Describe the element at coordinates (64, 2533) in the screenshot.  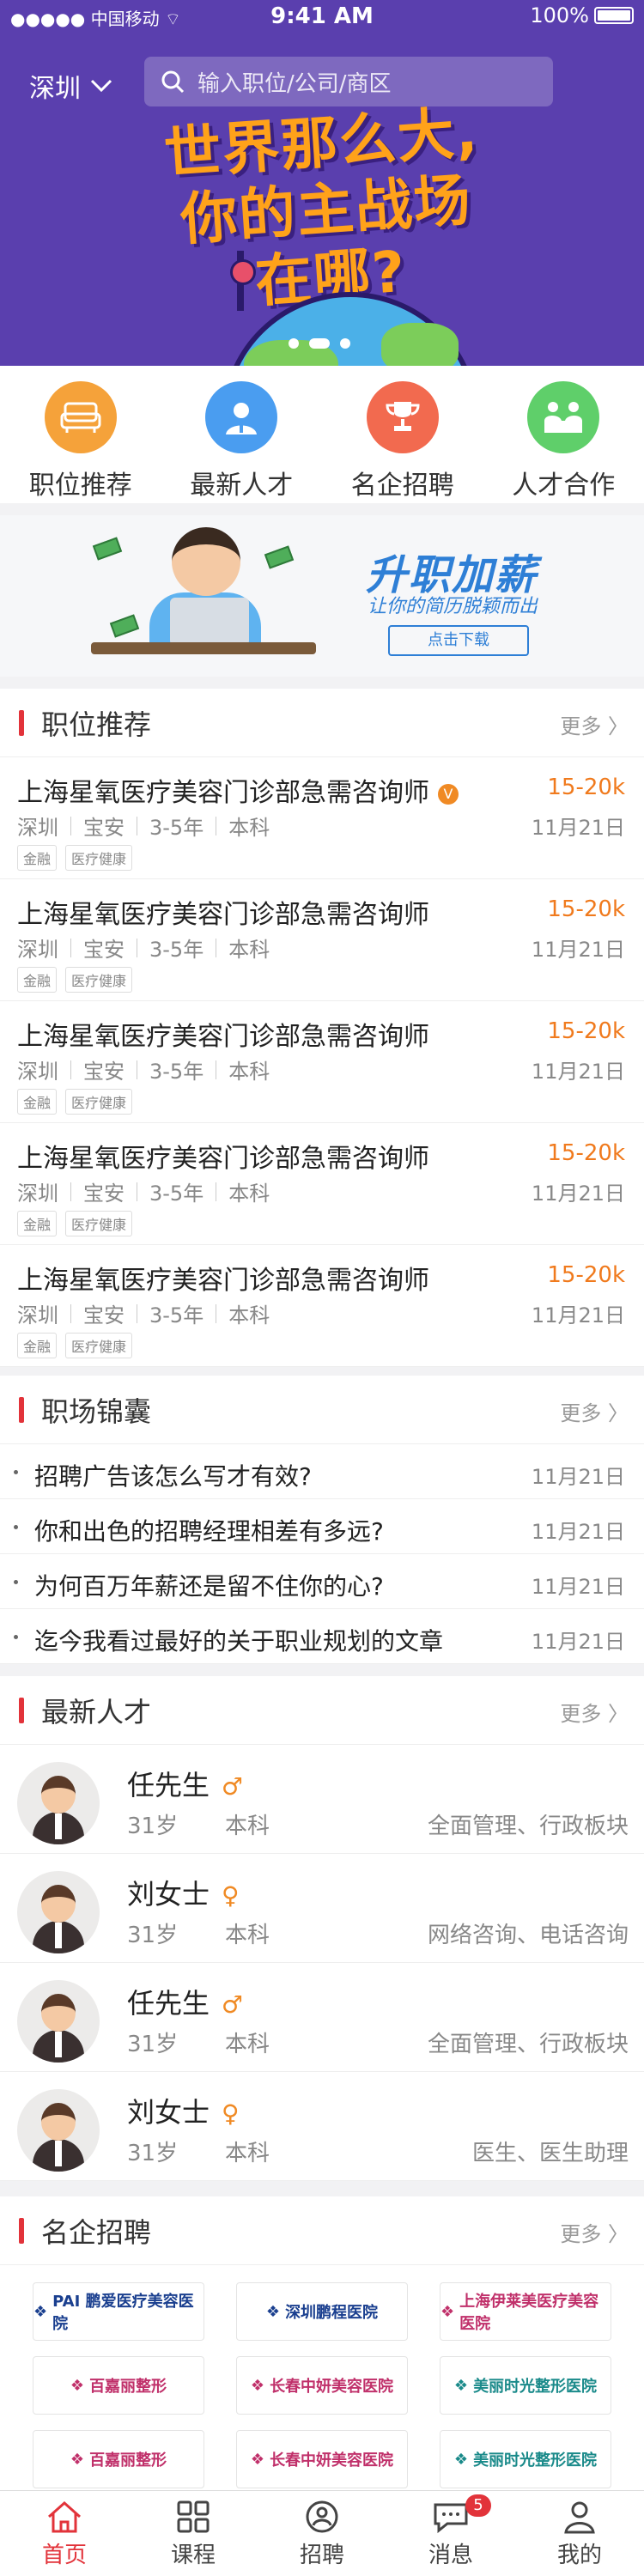
I see `tab-home: 首页` at that location.